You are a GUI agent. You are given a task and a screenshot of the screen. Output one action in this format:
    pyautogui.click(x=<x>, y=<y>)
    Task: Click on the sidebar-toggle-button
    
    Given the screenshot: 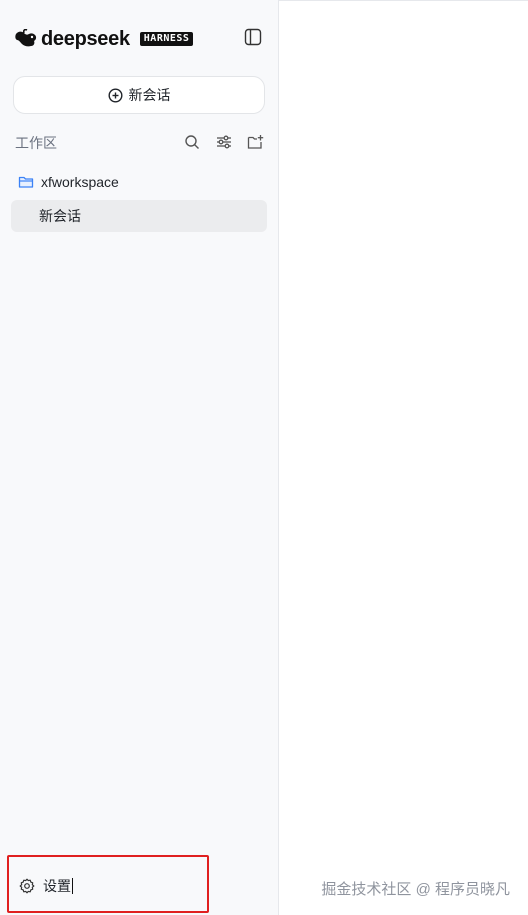 What is the action you would take?
    pyautogui.click(x=253, y=39)
    